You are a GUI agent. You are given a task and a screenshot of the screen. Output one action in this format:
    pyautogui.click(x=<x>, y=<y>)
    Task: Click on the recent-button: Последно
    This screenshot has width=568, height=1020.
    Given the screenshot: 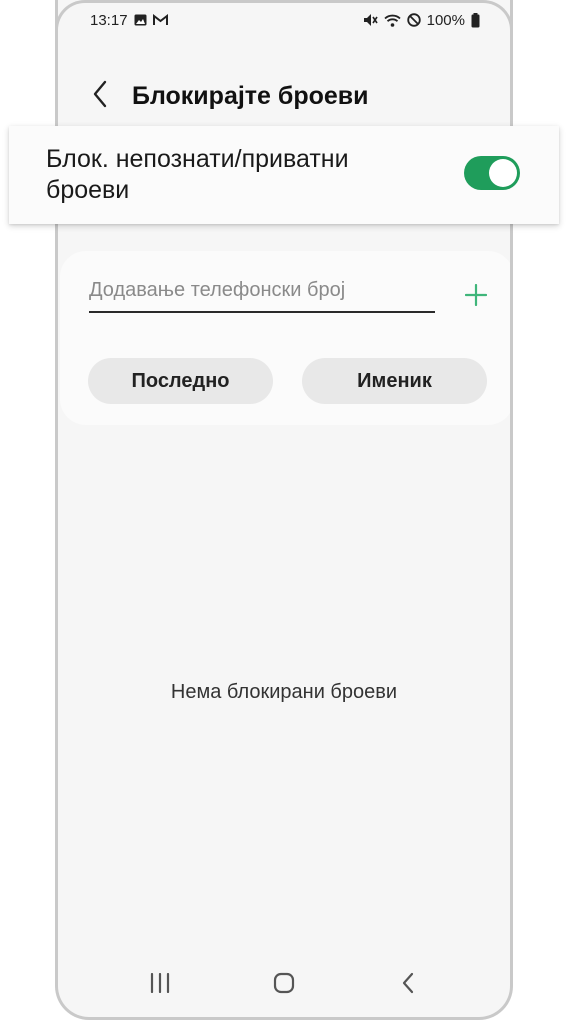 What is the action you would take?
    pyautogui.click(x=180, y=381)
    